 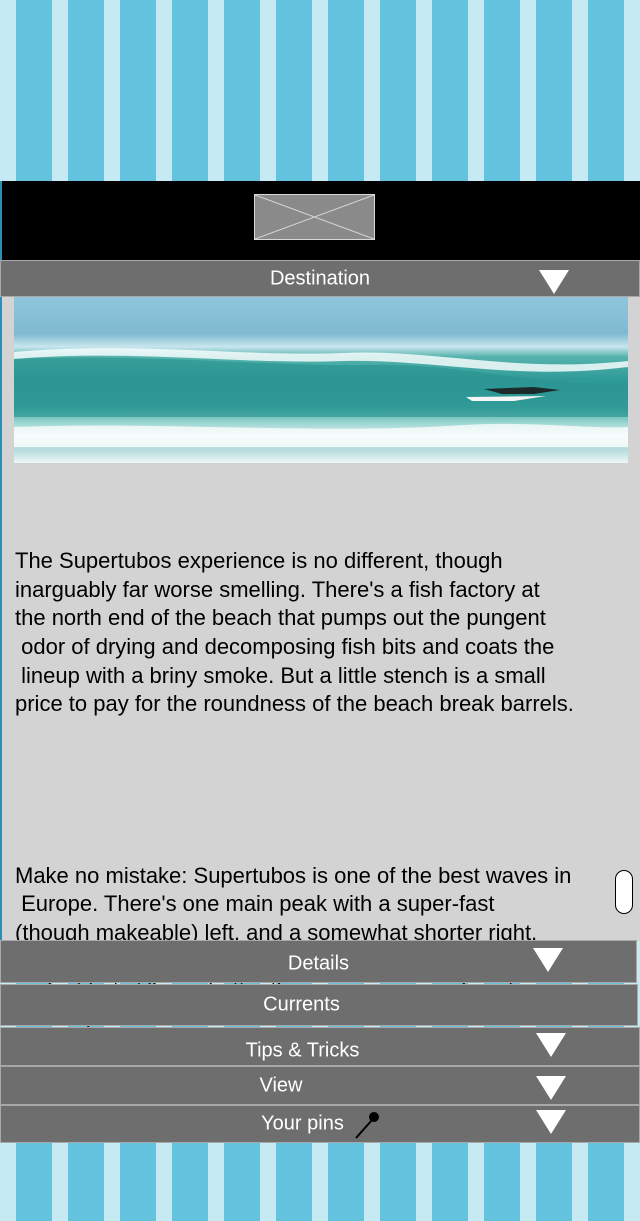 What do you see at coordinates (321, 380) in the screenshot?
I see `surf-photo` at bounding box center [321, 380].